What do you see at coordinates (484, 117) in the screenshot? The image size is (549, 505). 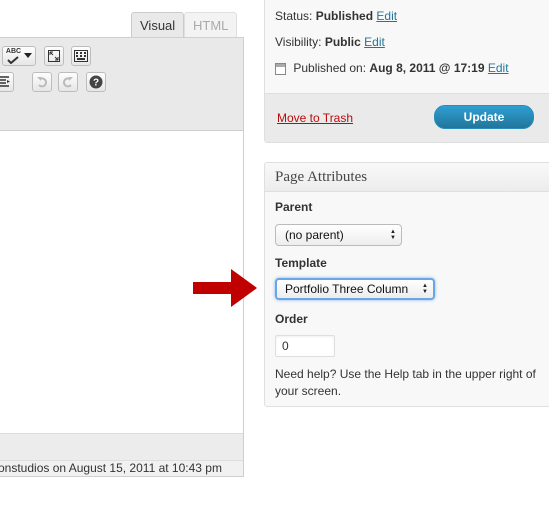 I see `update-button: Update` at bounding box center [484, 117].